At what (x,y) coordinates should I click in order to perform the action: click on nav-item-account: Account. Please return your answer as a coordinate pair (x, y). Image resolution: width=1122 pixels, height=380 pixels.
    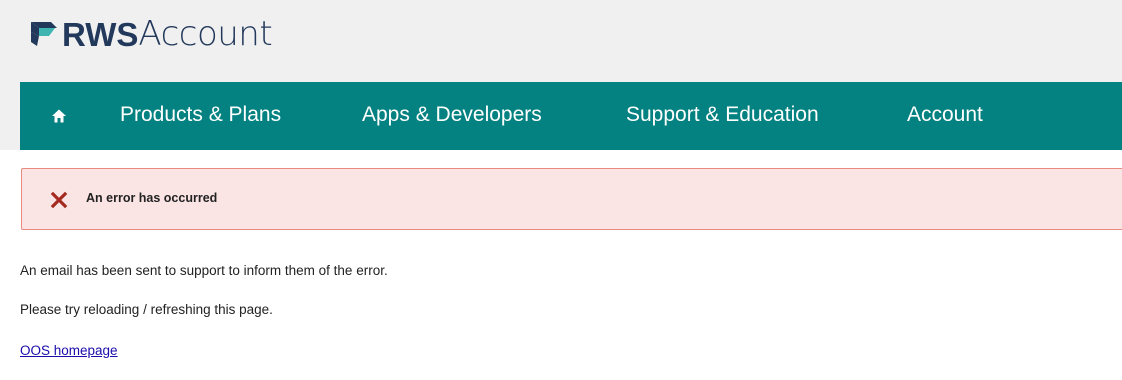
    Looking at the image, I should click on (945, 115).